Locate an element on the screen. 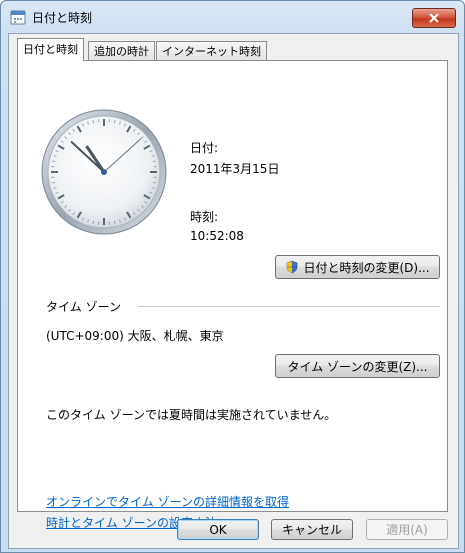 The height and width of the screenshot is (553, 465). ok-button: OK is located at coordinates (218, 529).